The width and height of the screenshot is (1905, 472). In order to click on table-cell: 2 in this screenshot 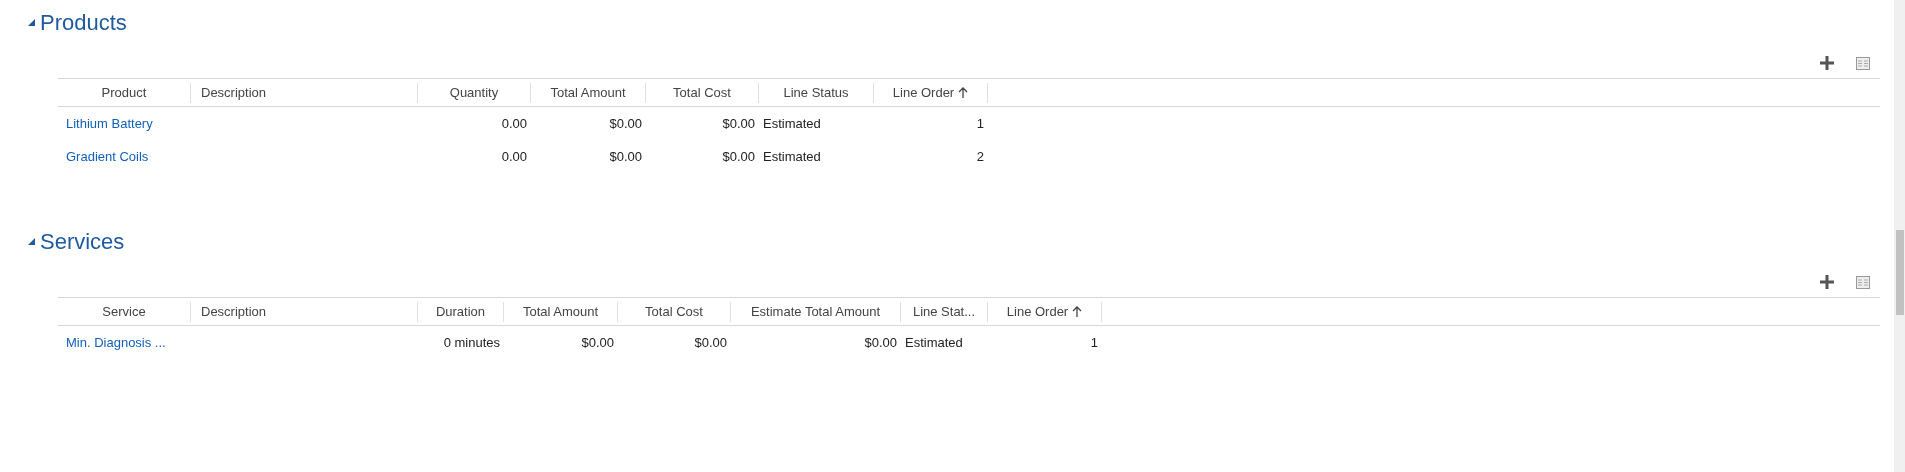, I will do `click(980, 156)`.